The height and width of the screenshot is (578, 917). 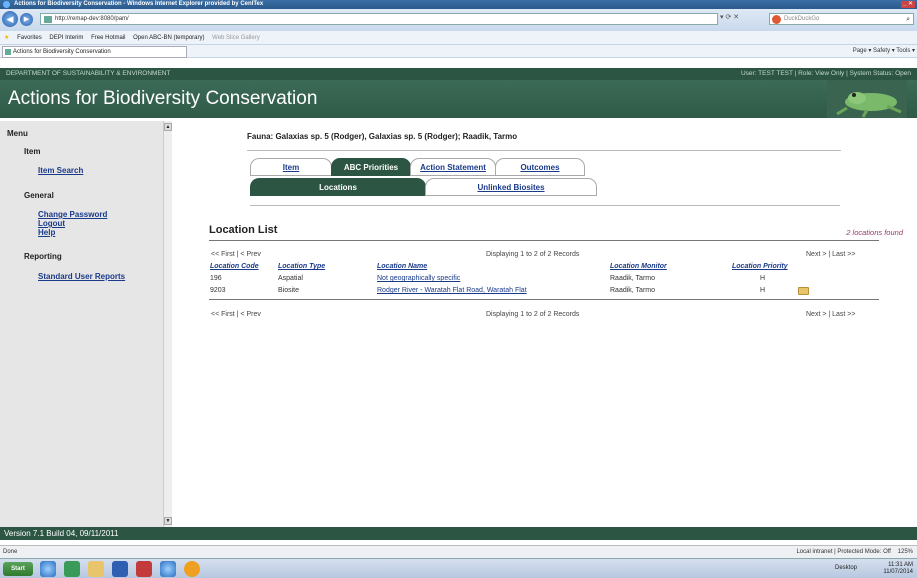 What do you see at coordinates (900, 565) in the screenshot?
I see `clock-time: 11:31 AM` at bounding box center [900, 565].